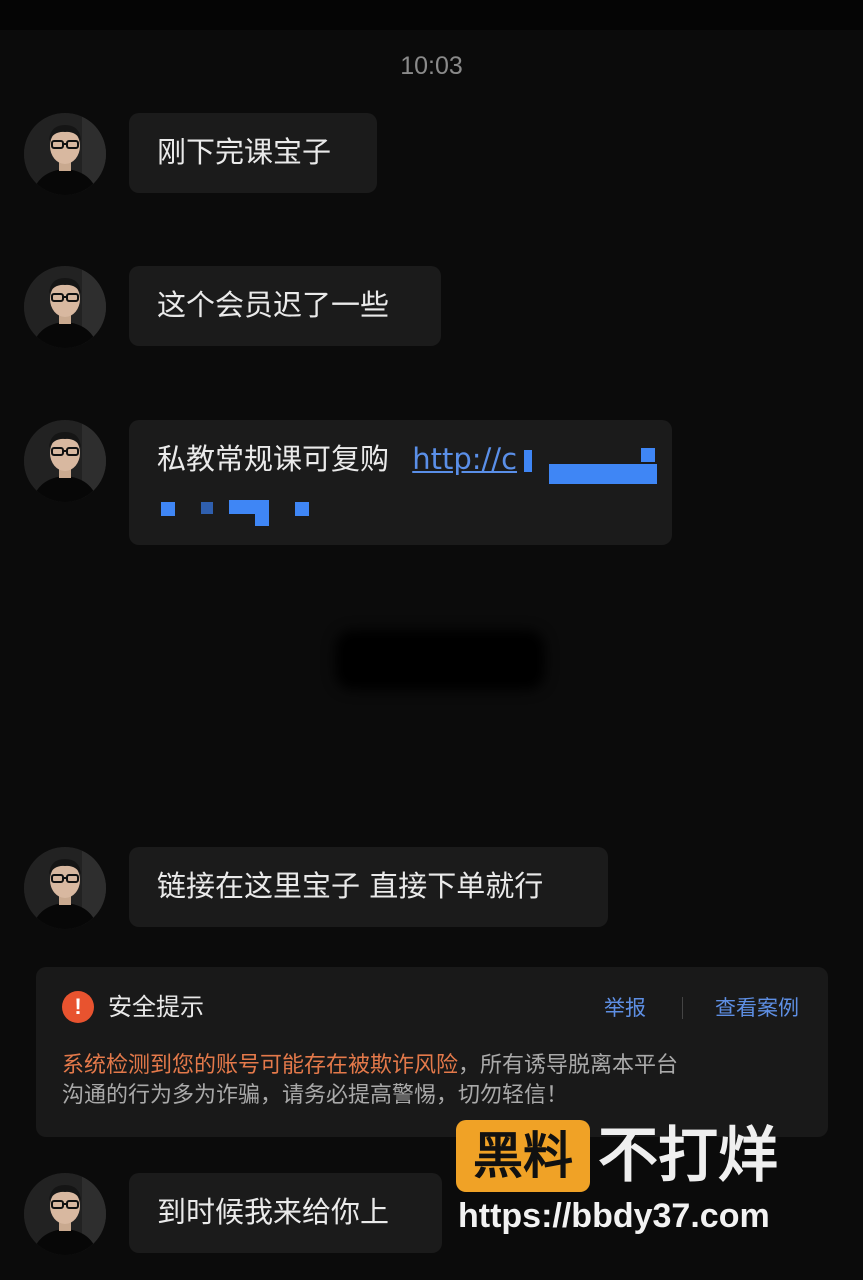  Describe the element at coordinates (156, 1007) in the screenshot. I see `security-notice-title: 安全提示` at that location.